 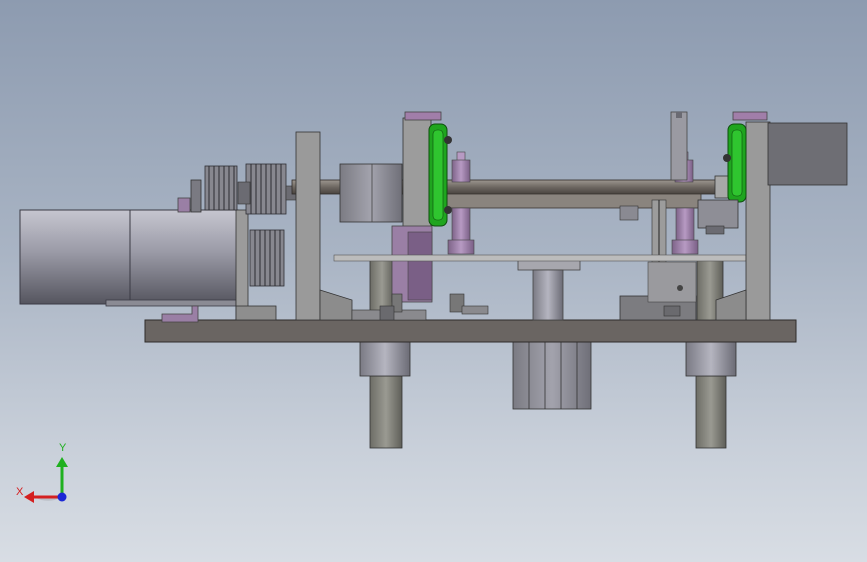 What do you see at coordinates (440, 175) in the screenshot?
I see `left-green-pulley` at bounding box center [440, 175].